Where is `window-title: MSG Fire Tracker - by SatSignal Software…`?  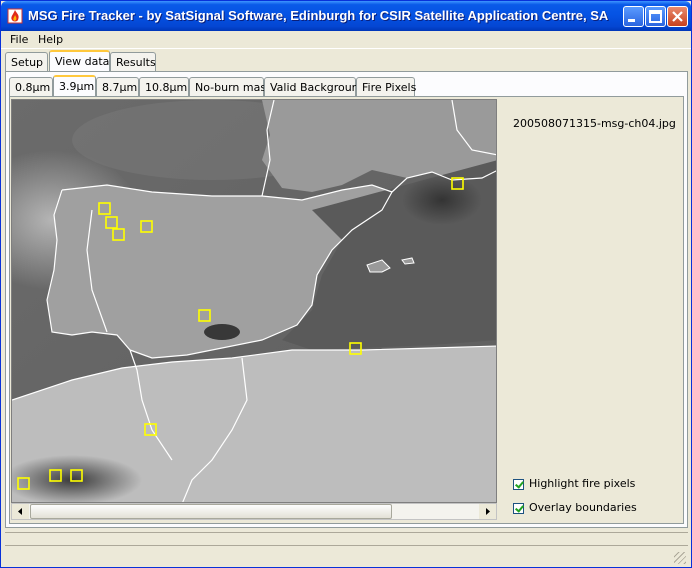
window-title: MSG Fire Tracker - by SatSignal Software… is located at coordinates (318, 15).